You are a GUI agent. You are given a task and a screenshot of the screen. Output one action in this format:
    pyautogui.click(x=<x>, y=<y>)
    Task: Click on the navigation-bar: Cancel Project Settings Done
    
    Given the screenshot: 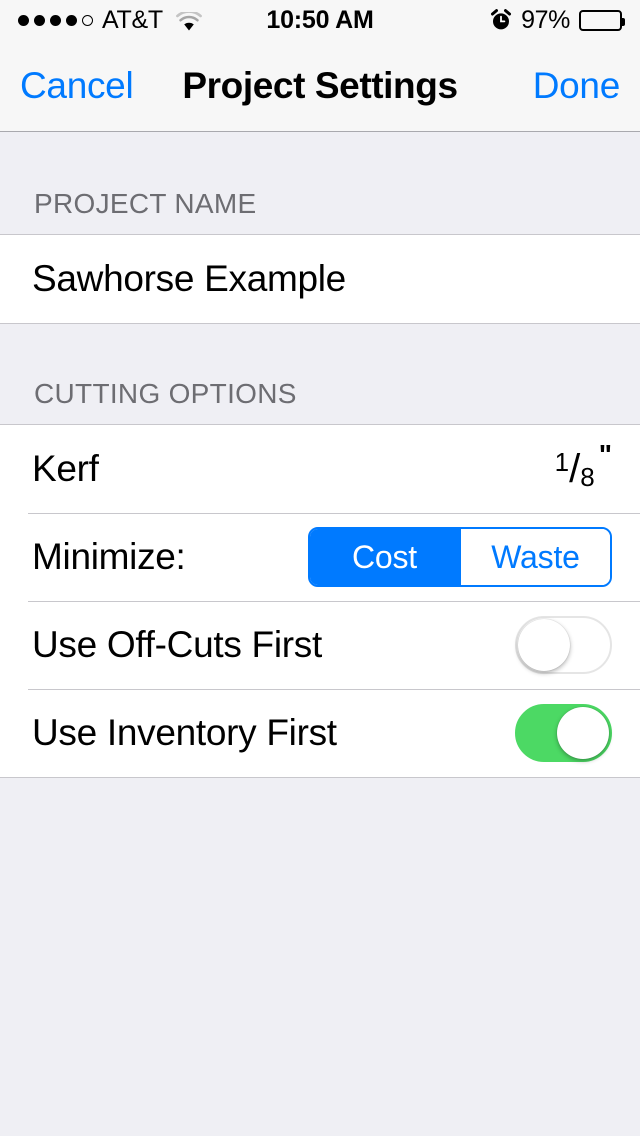 What is the action you would take?
    pyautogui.click(x=320, y=86)
    